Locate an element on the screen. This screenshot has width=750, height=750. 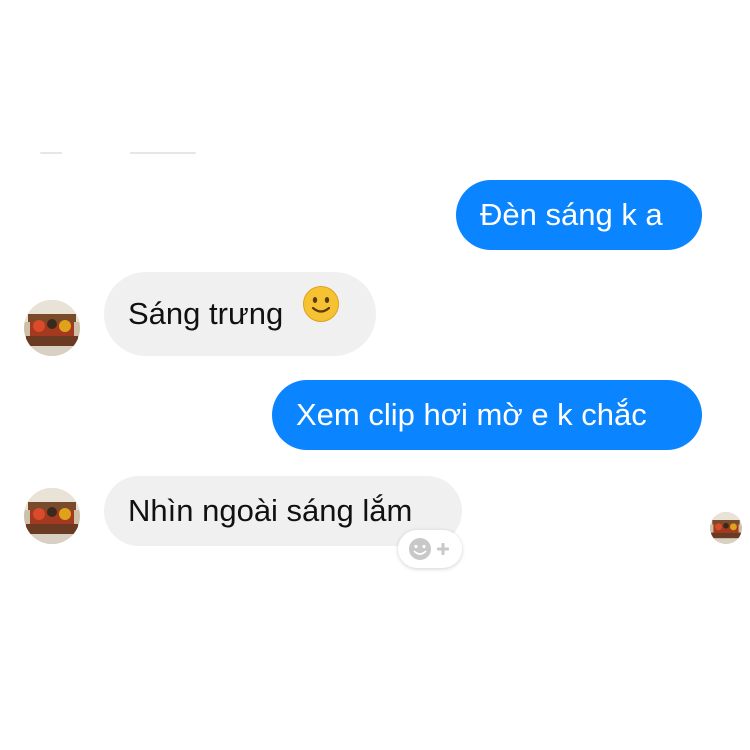
scroll-fade-divider is located at coordinates (120, 153).